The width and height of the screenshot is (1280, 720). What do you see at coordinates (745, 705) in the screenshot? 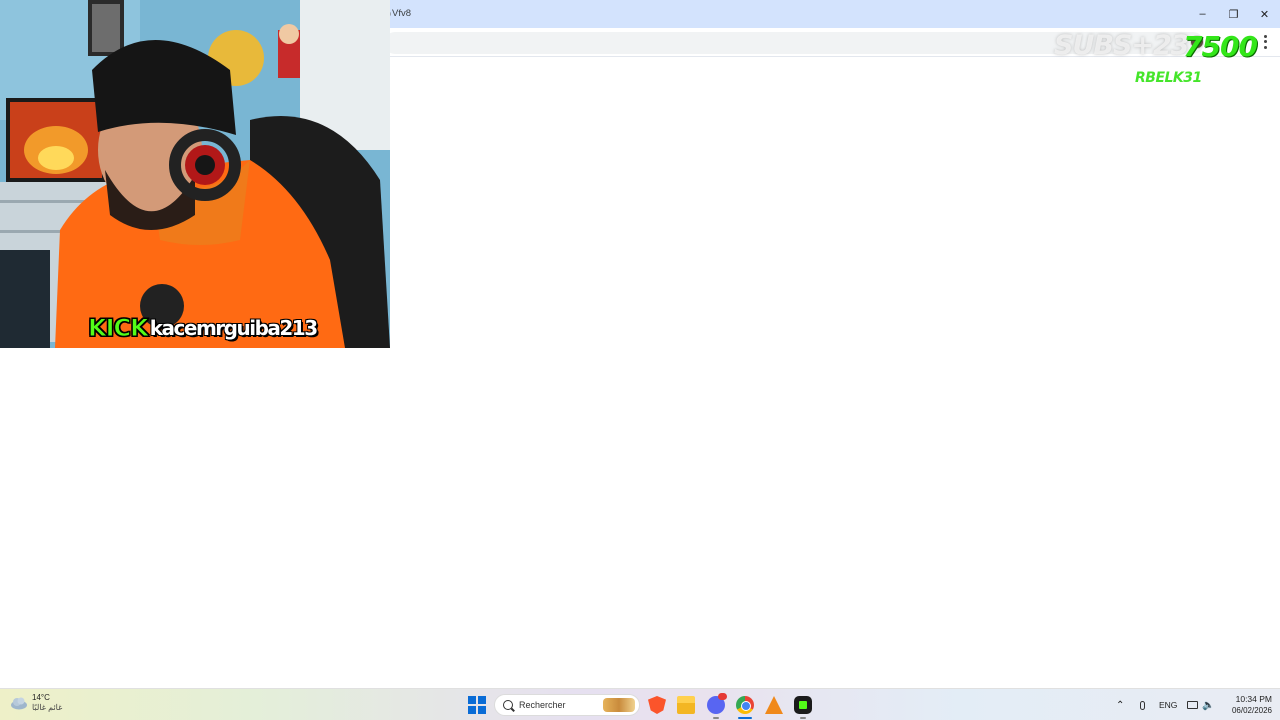
I see `chrome-icon` at bounding box center [745, 705].